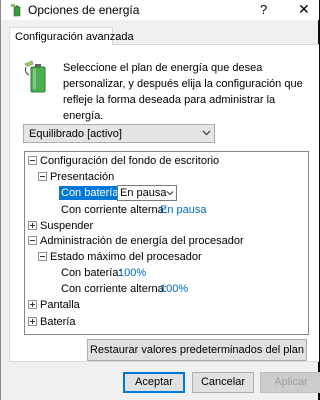 The width and height of the screenshot is (320, 400). I want to click on battery-plug-icon, so click(35, 76).